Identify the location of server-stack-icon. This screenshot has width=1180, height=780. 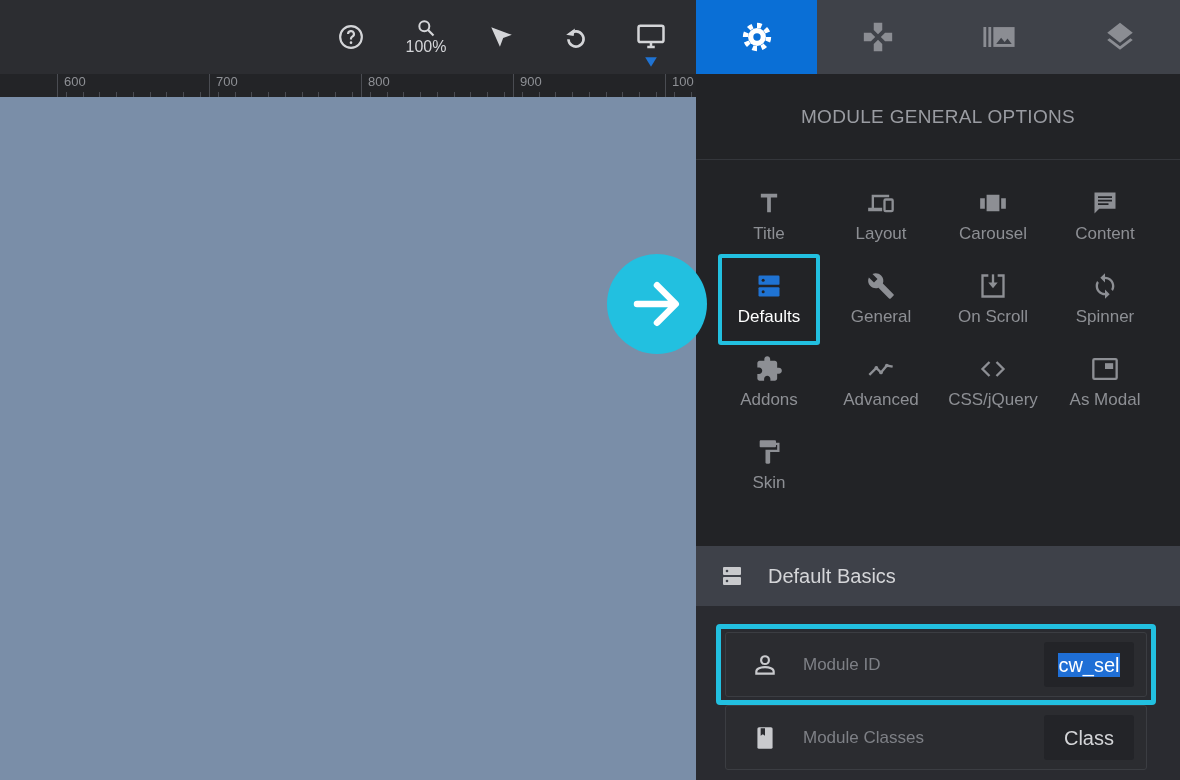
(732, 576).